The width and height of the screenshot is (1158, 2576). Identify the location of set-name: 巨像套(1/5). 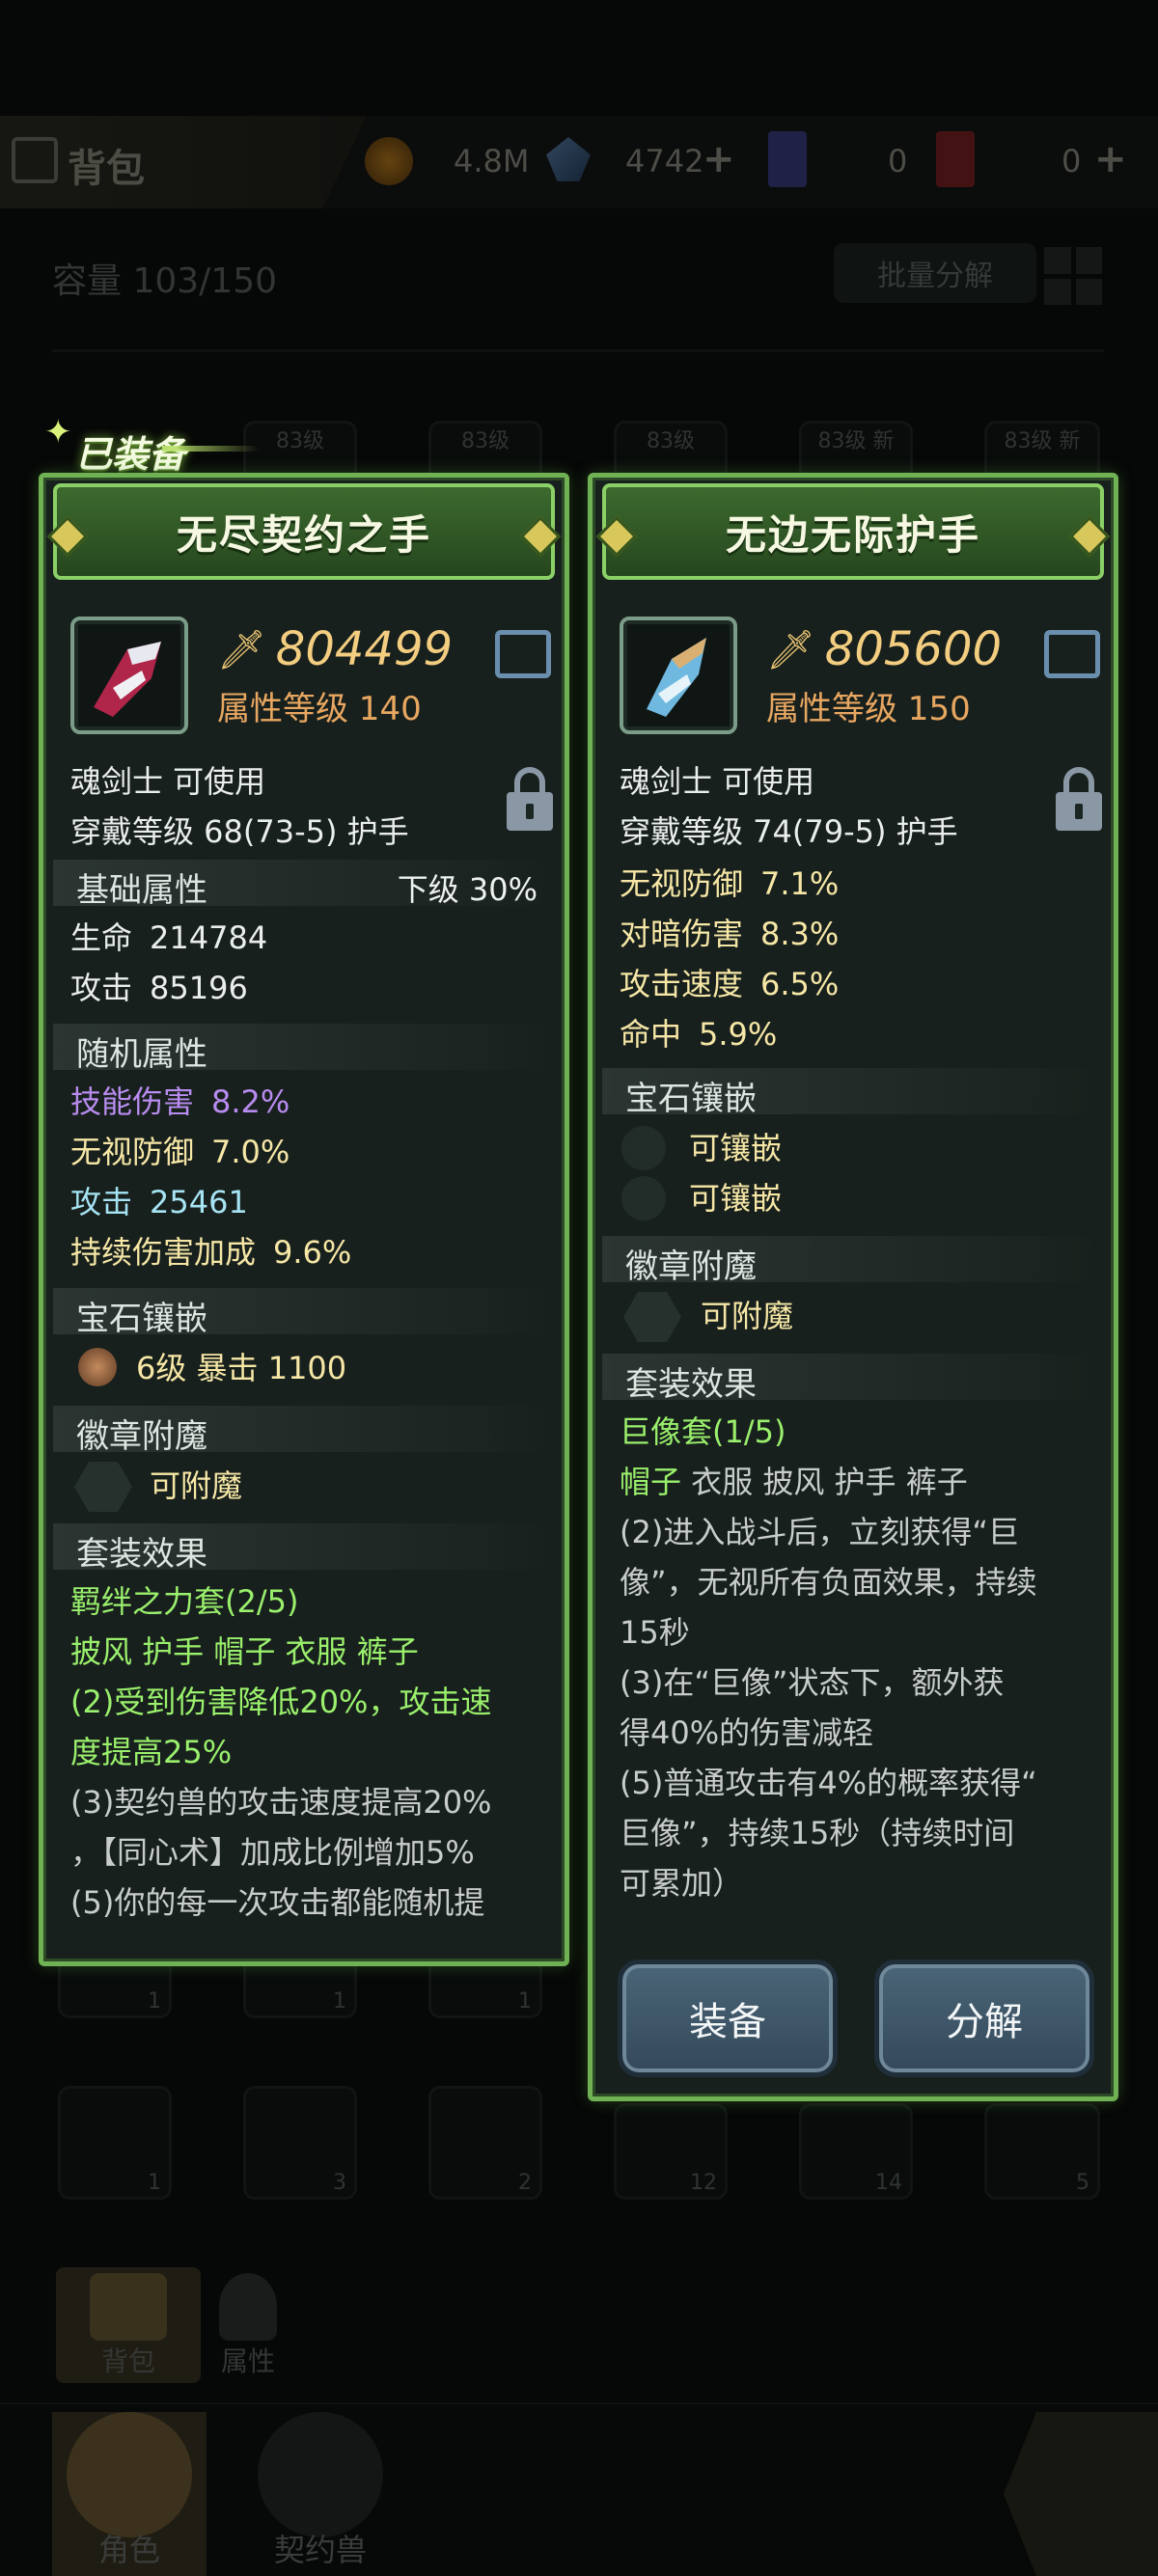
(703, 1432).